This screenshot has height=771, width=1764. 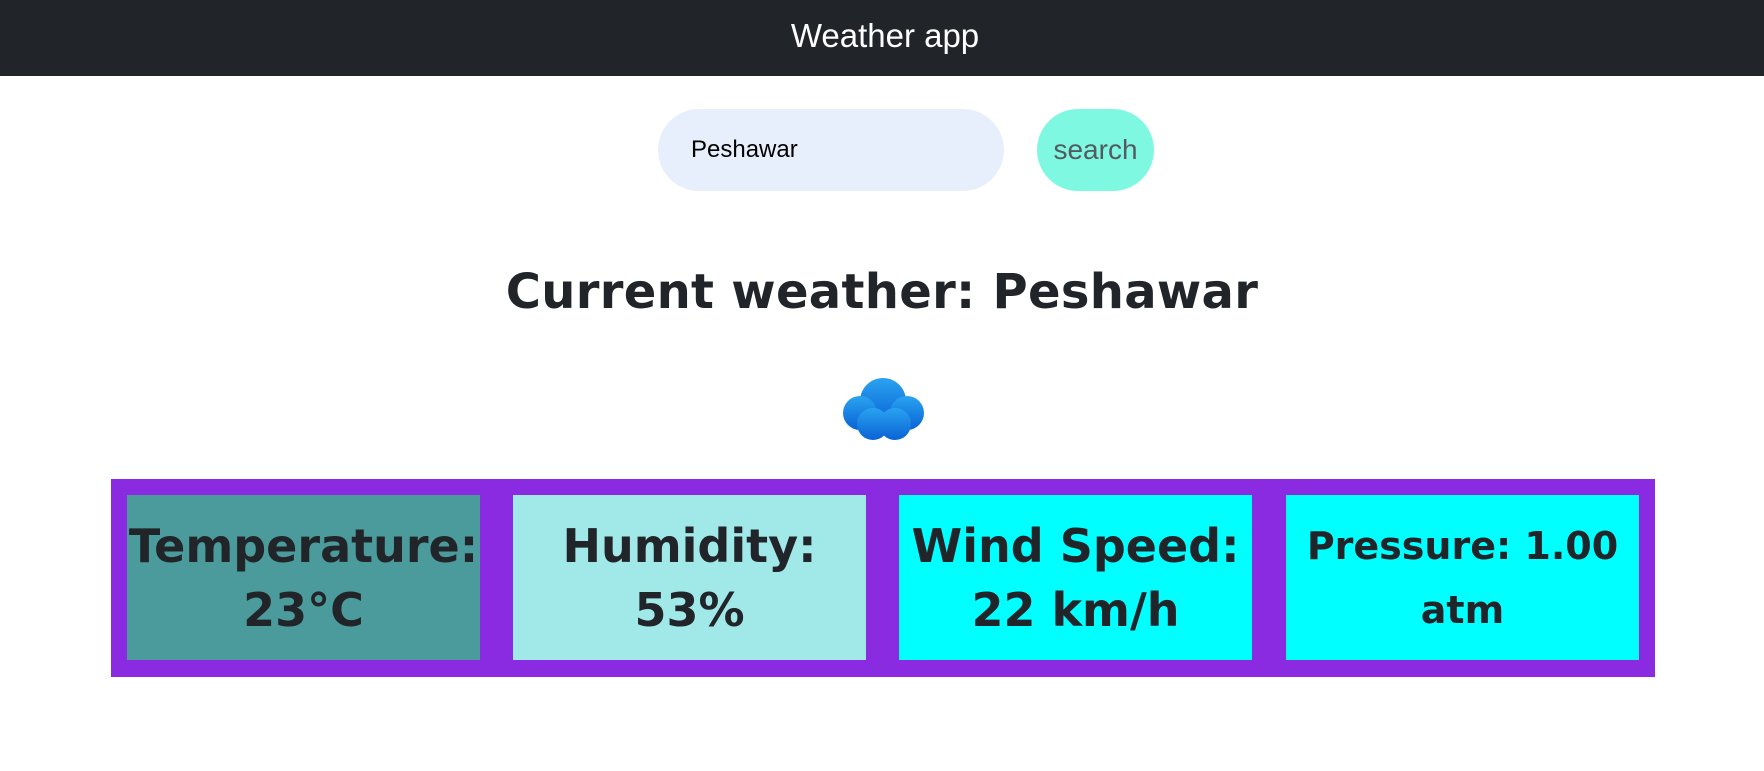 I want to click on app-title: Weather app, so click(x=885, y=35).